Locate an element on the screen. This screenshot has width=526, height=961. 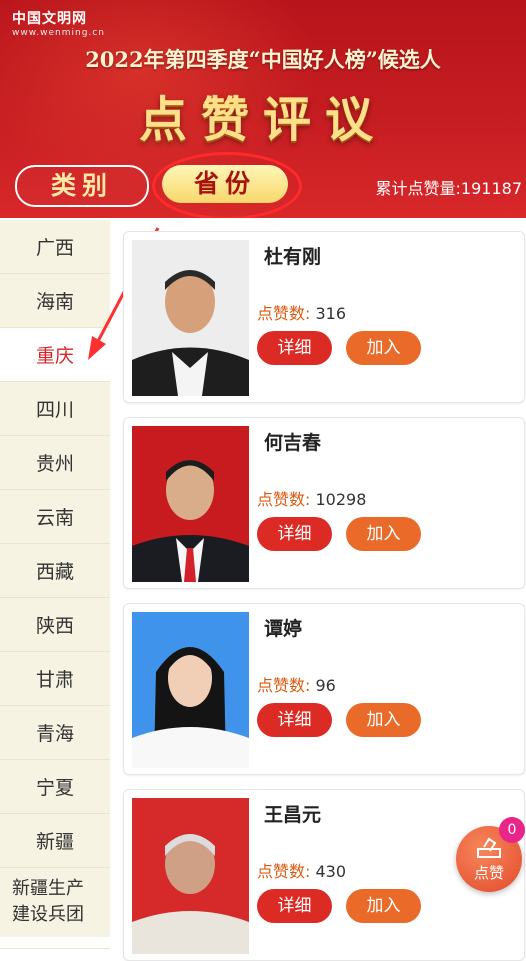
sidebar-item-ningxia: 宁夏 is located at coordinates (55, 787).